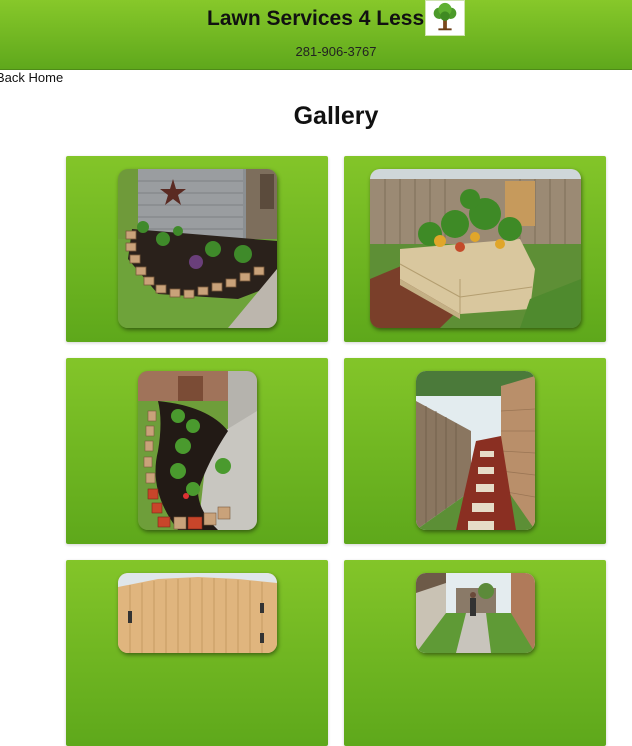 Image resolution: width=632 pixels, height=746 pixels. What do you see at coordinates (316, 35) in the screenshot?
I see `site-header: Lawn Services 4 Less 281-906-3767` at bounding box center [316, 35].